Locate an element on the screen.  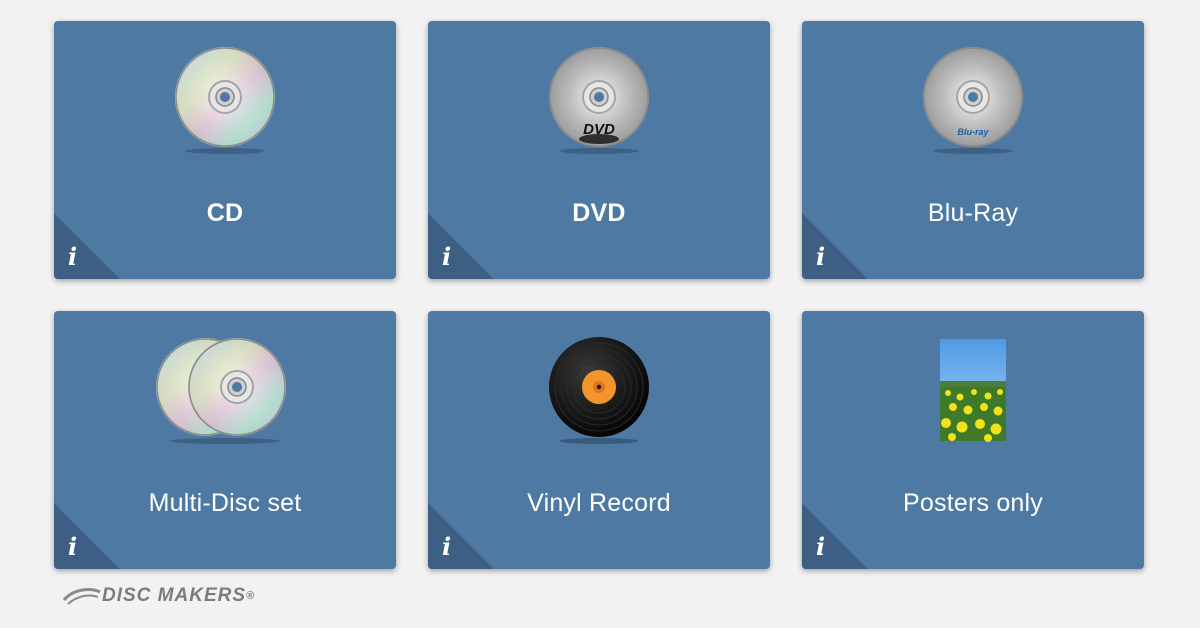
format-card-dvd: DVD DVD i is located at coordinates (599, 150).